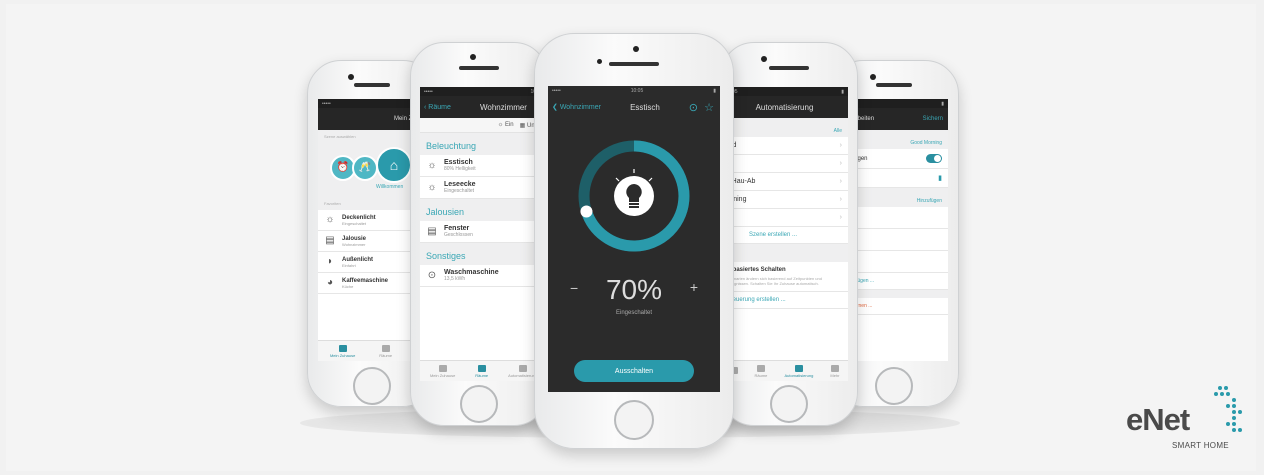 The image size is (1264, 475). I want to click on nav-title: Wohnzimmer, so click(503, 107).